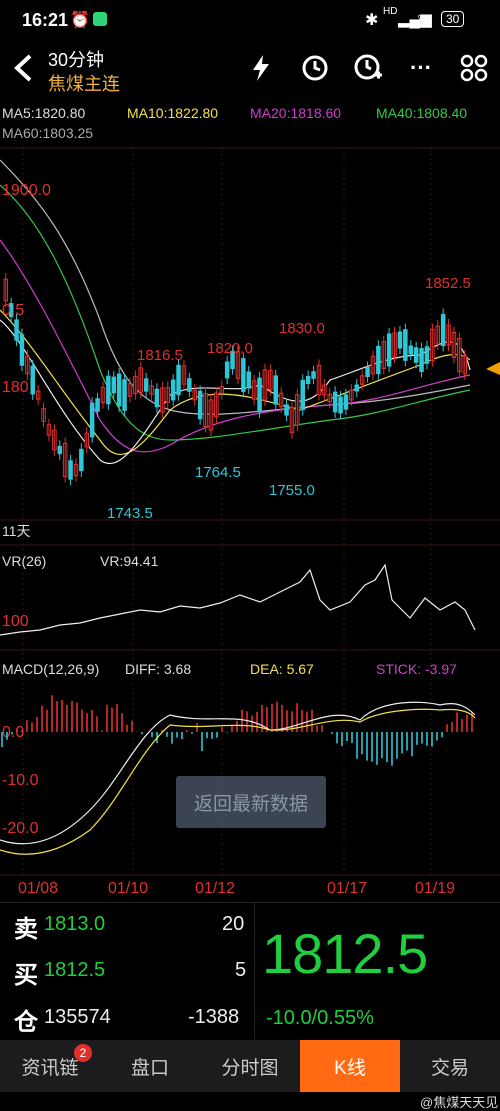 This screenshot has height=1111, width=500. What do you see at coordinates (15, 387) in the screenshot?
I see `price-axis-low: 180` at bounding box center [15, 387].